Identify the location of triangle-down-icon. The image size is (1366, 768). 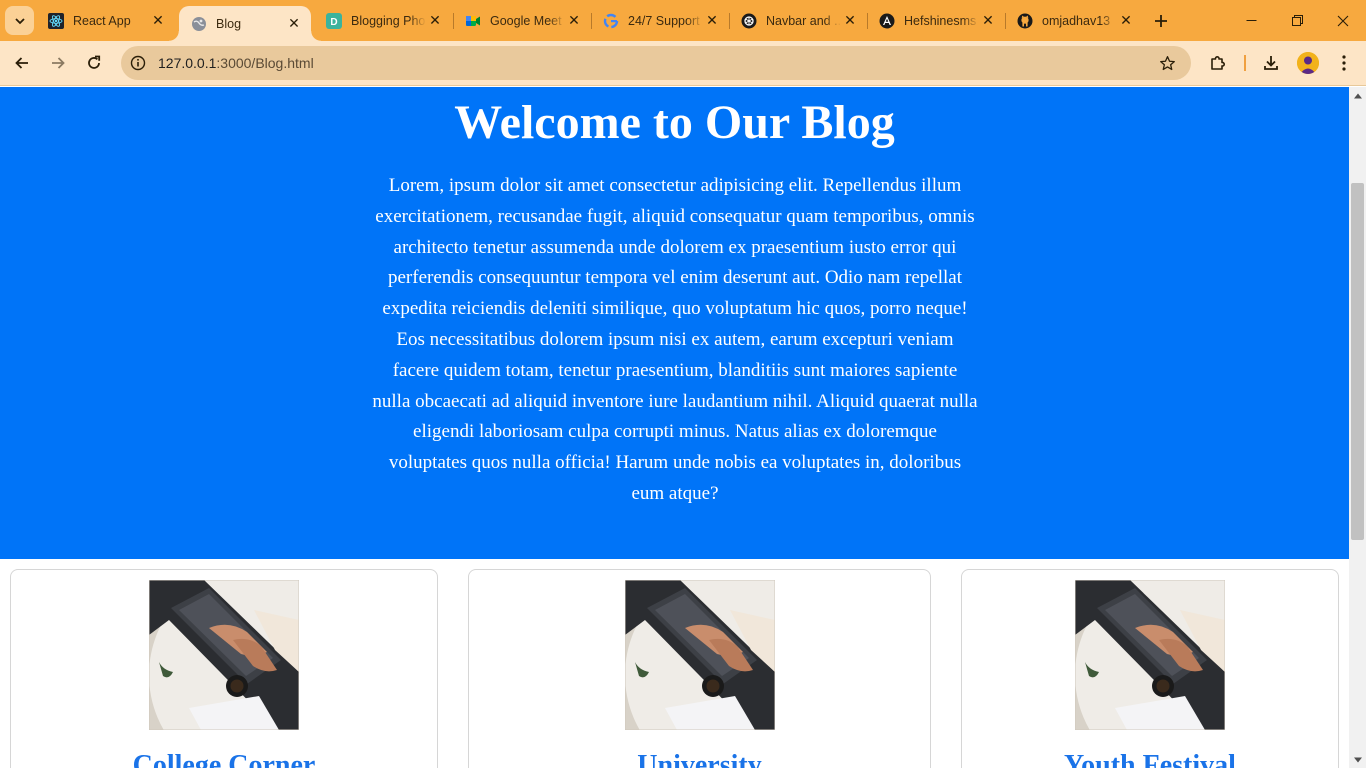
(1357, 759).